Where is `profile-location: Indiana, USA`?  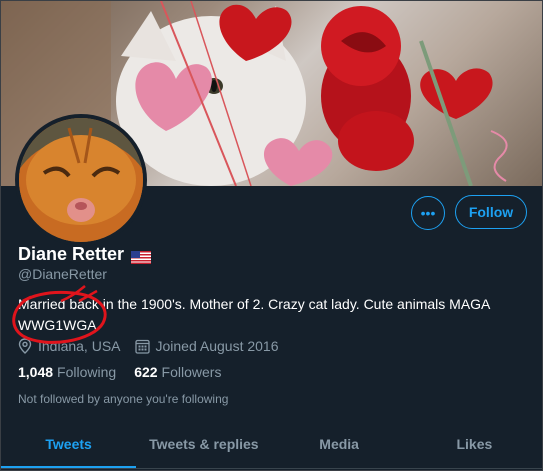 profile-location: Indiana, USA is located at coordinates (69, 346).